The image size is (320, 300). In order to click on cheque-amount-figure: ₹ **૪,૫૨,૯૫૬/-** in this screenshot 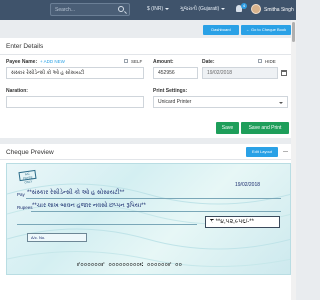, I will do `click(232, 222)`.